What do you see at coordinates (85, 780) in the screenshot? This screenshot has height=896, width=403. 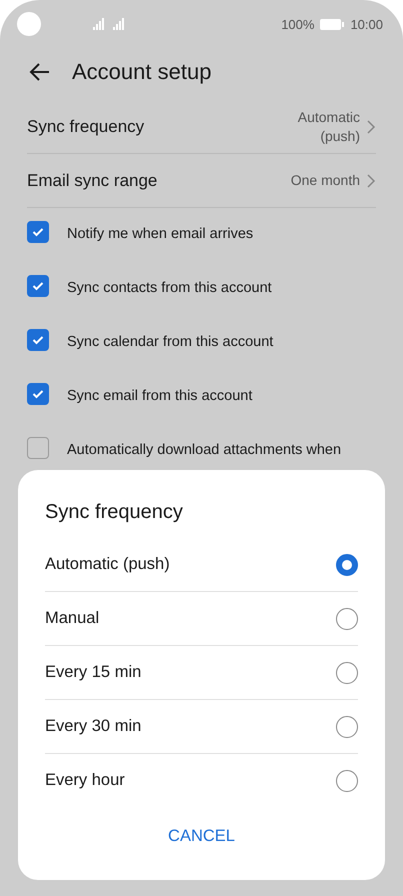 I see `option-label: Every hour` at bounding box center [85, 780].